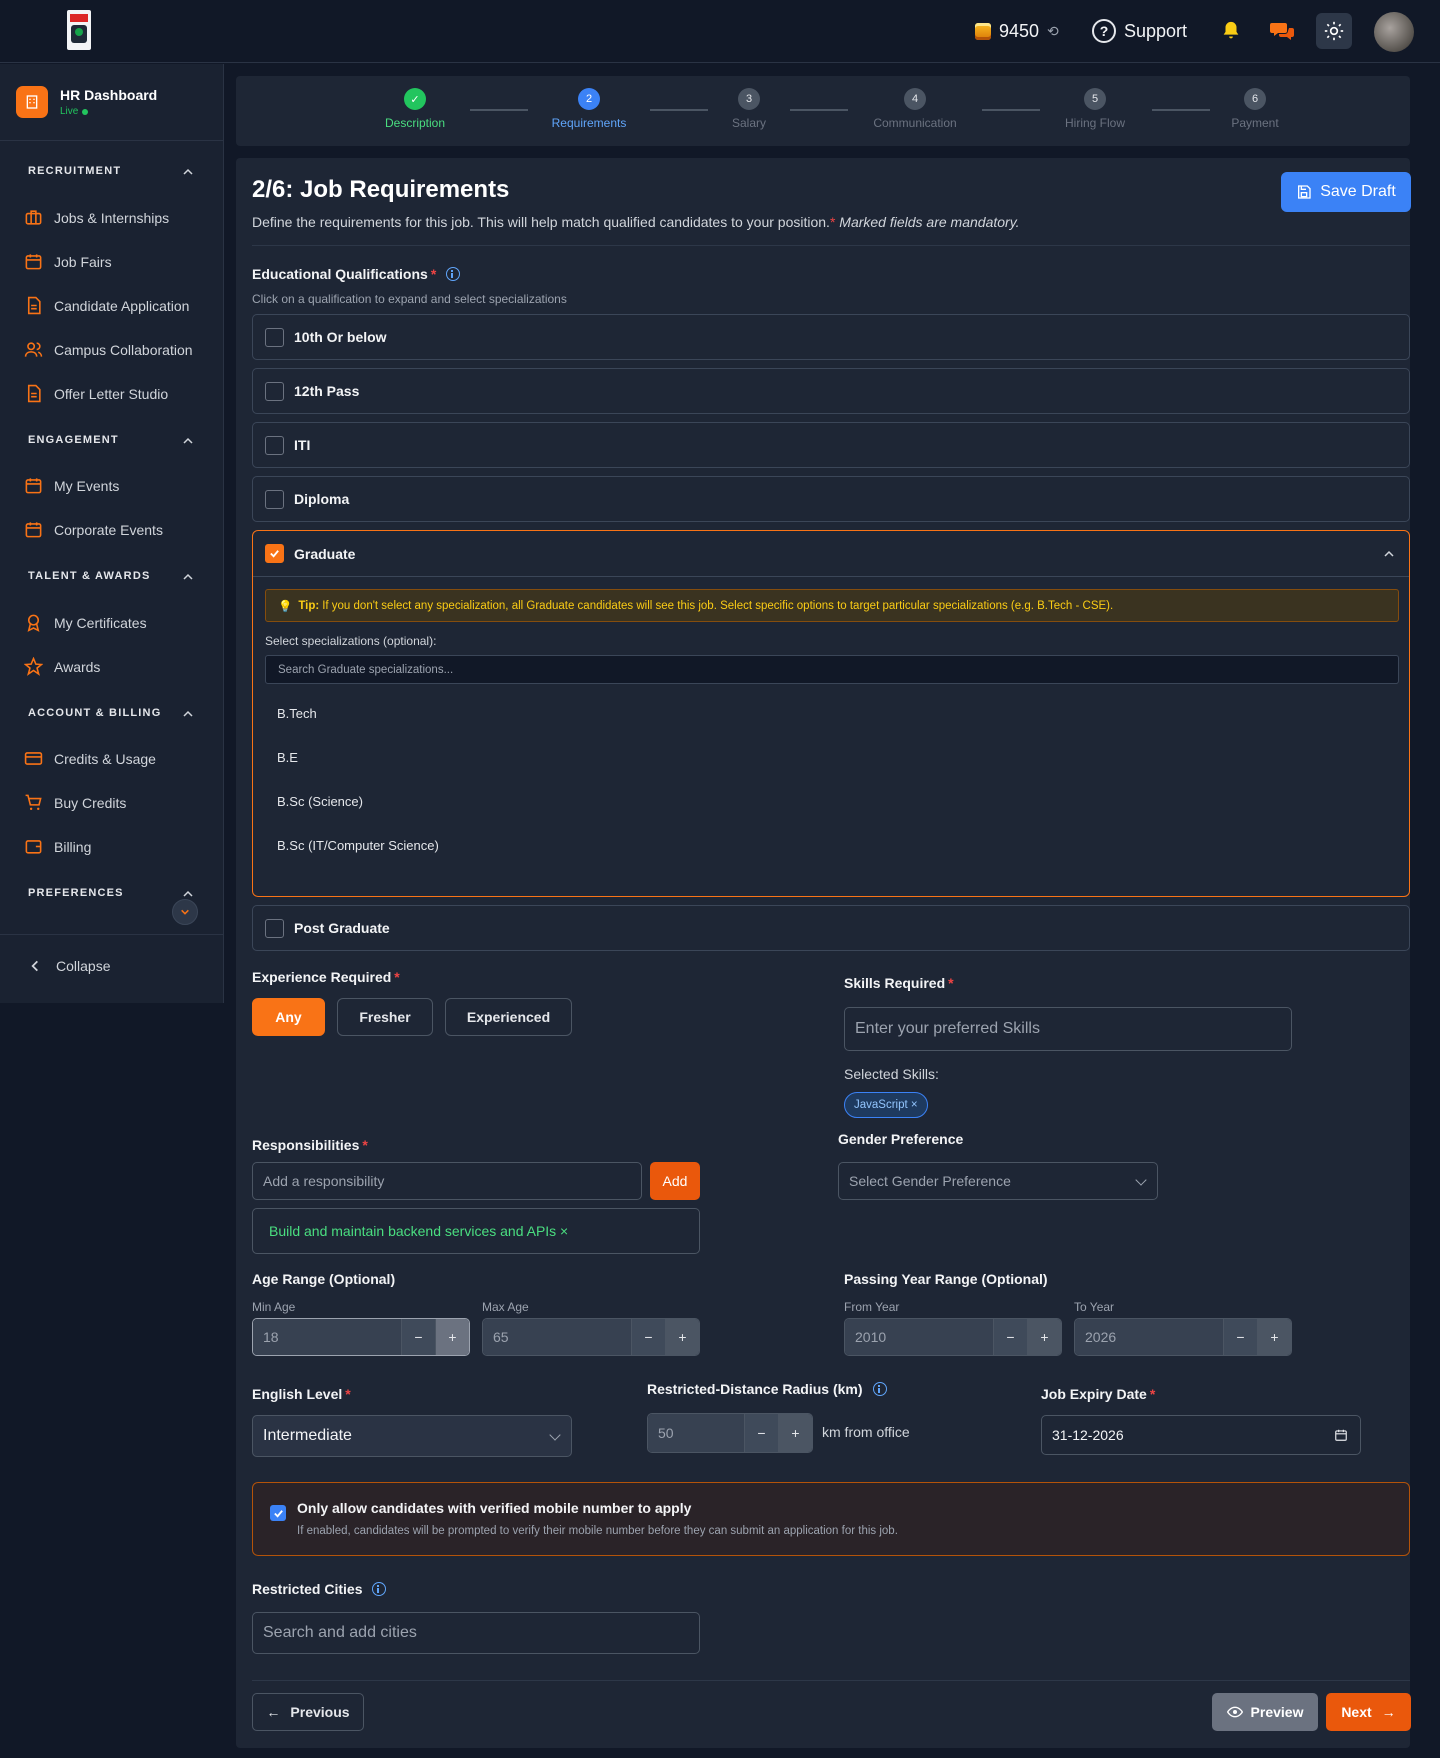 The width and height of the screenshot is (1440, 1758). I want to click on qualification-12th: 12th Pass, so click(831, 391).